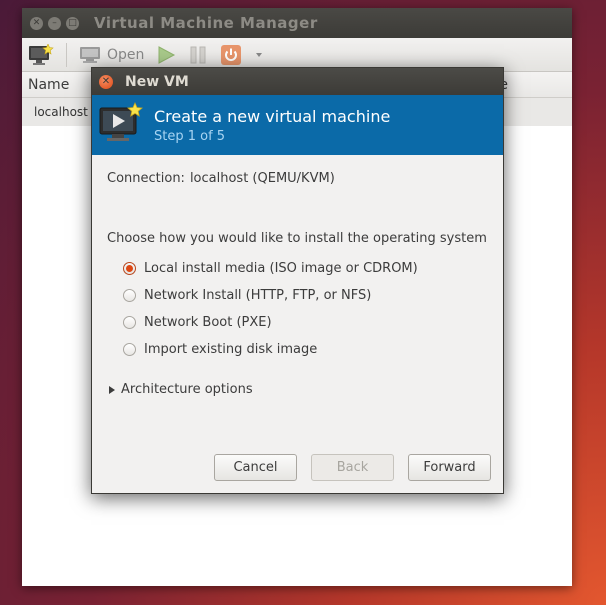 The height and width of the screenshot is (605, 606). I want to click on open-button: Open, so click(111, 55).